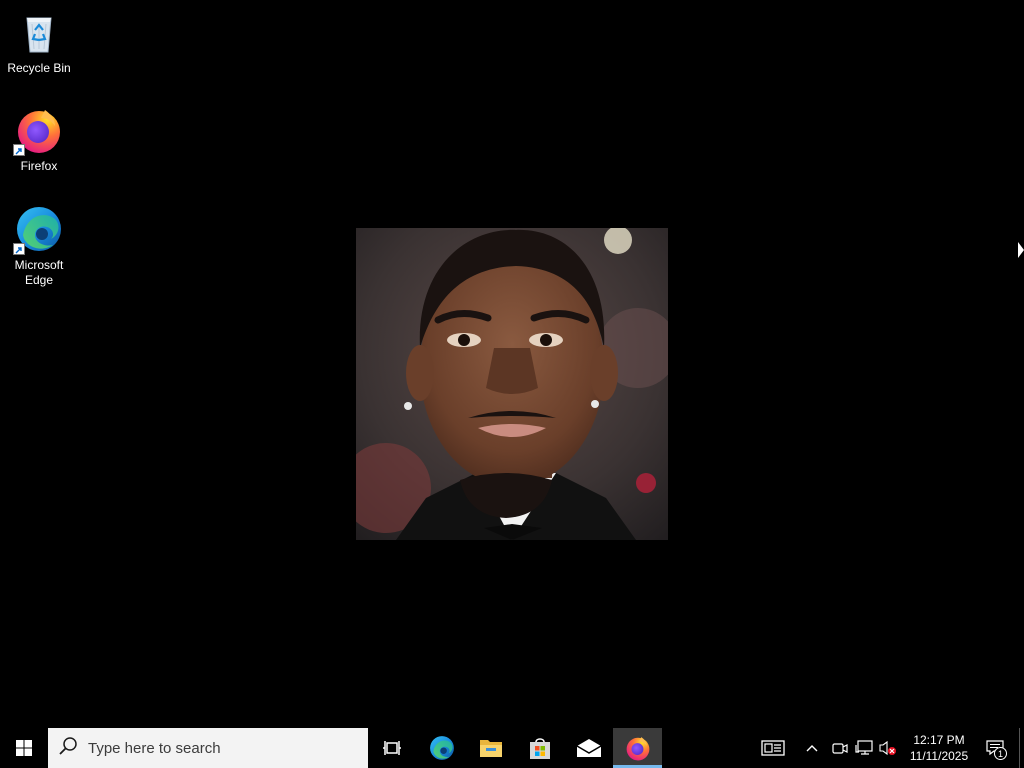 The height and width of the screenshot is (768, 1024). I want to click on notification-icon: 1, so click(996, 750).